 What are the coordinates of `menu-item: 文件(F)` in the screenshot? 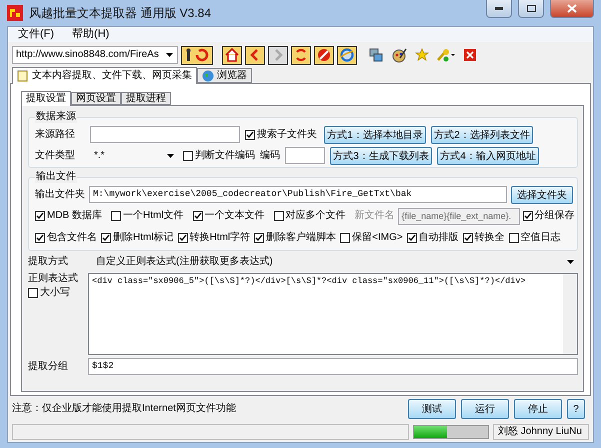 It's located at (36, 35).